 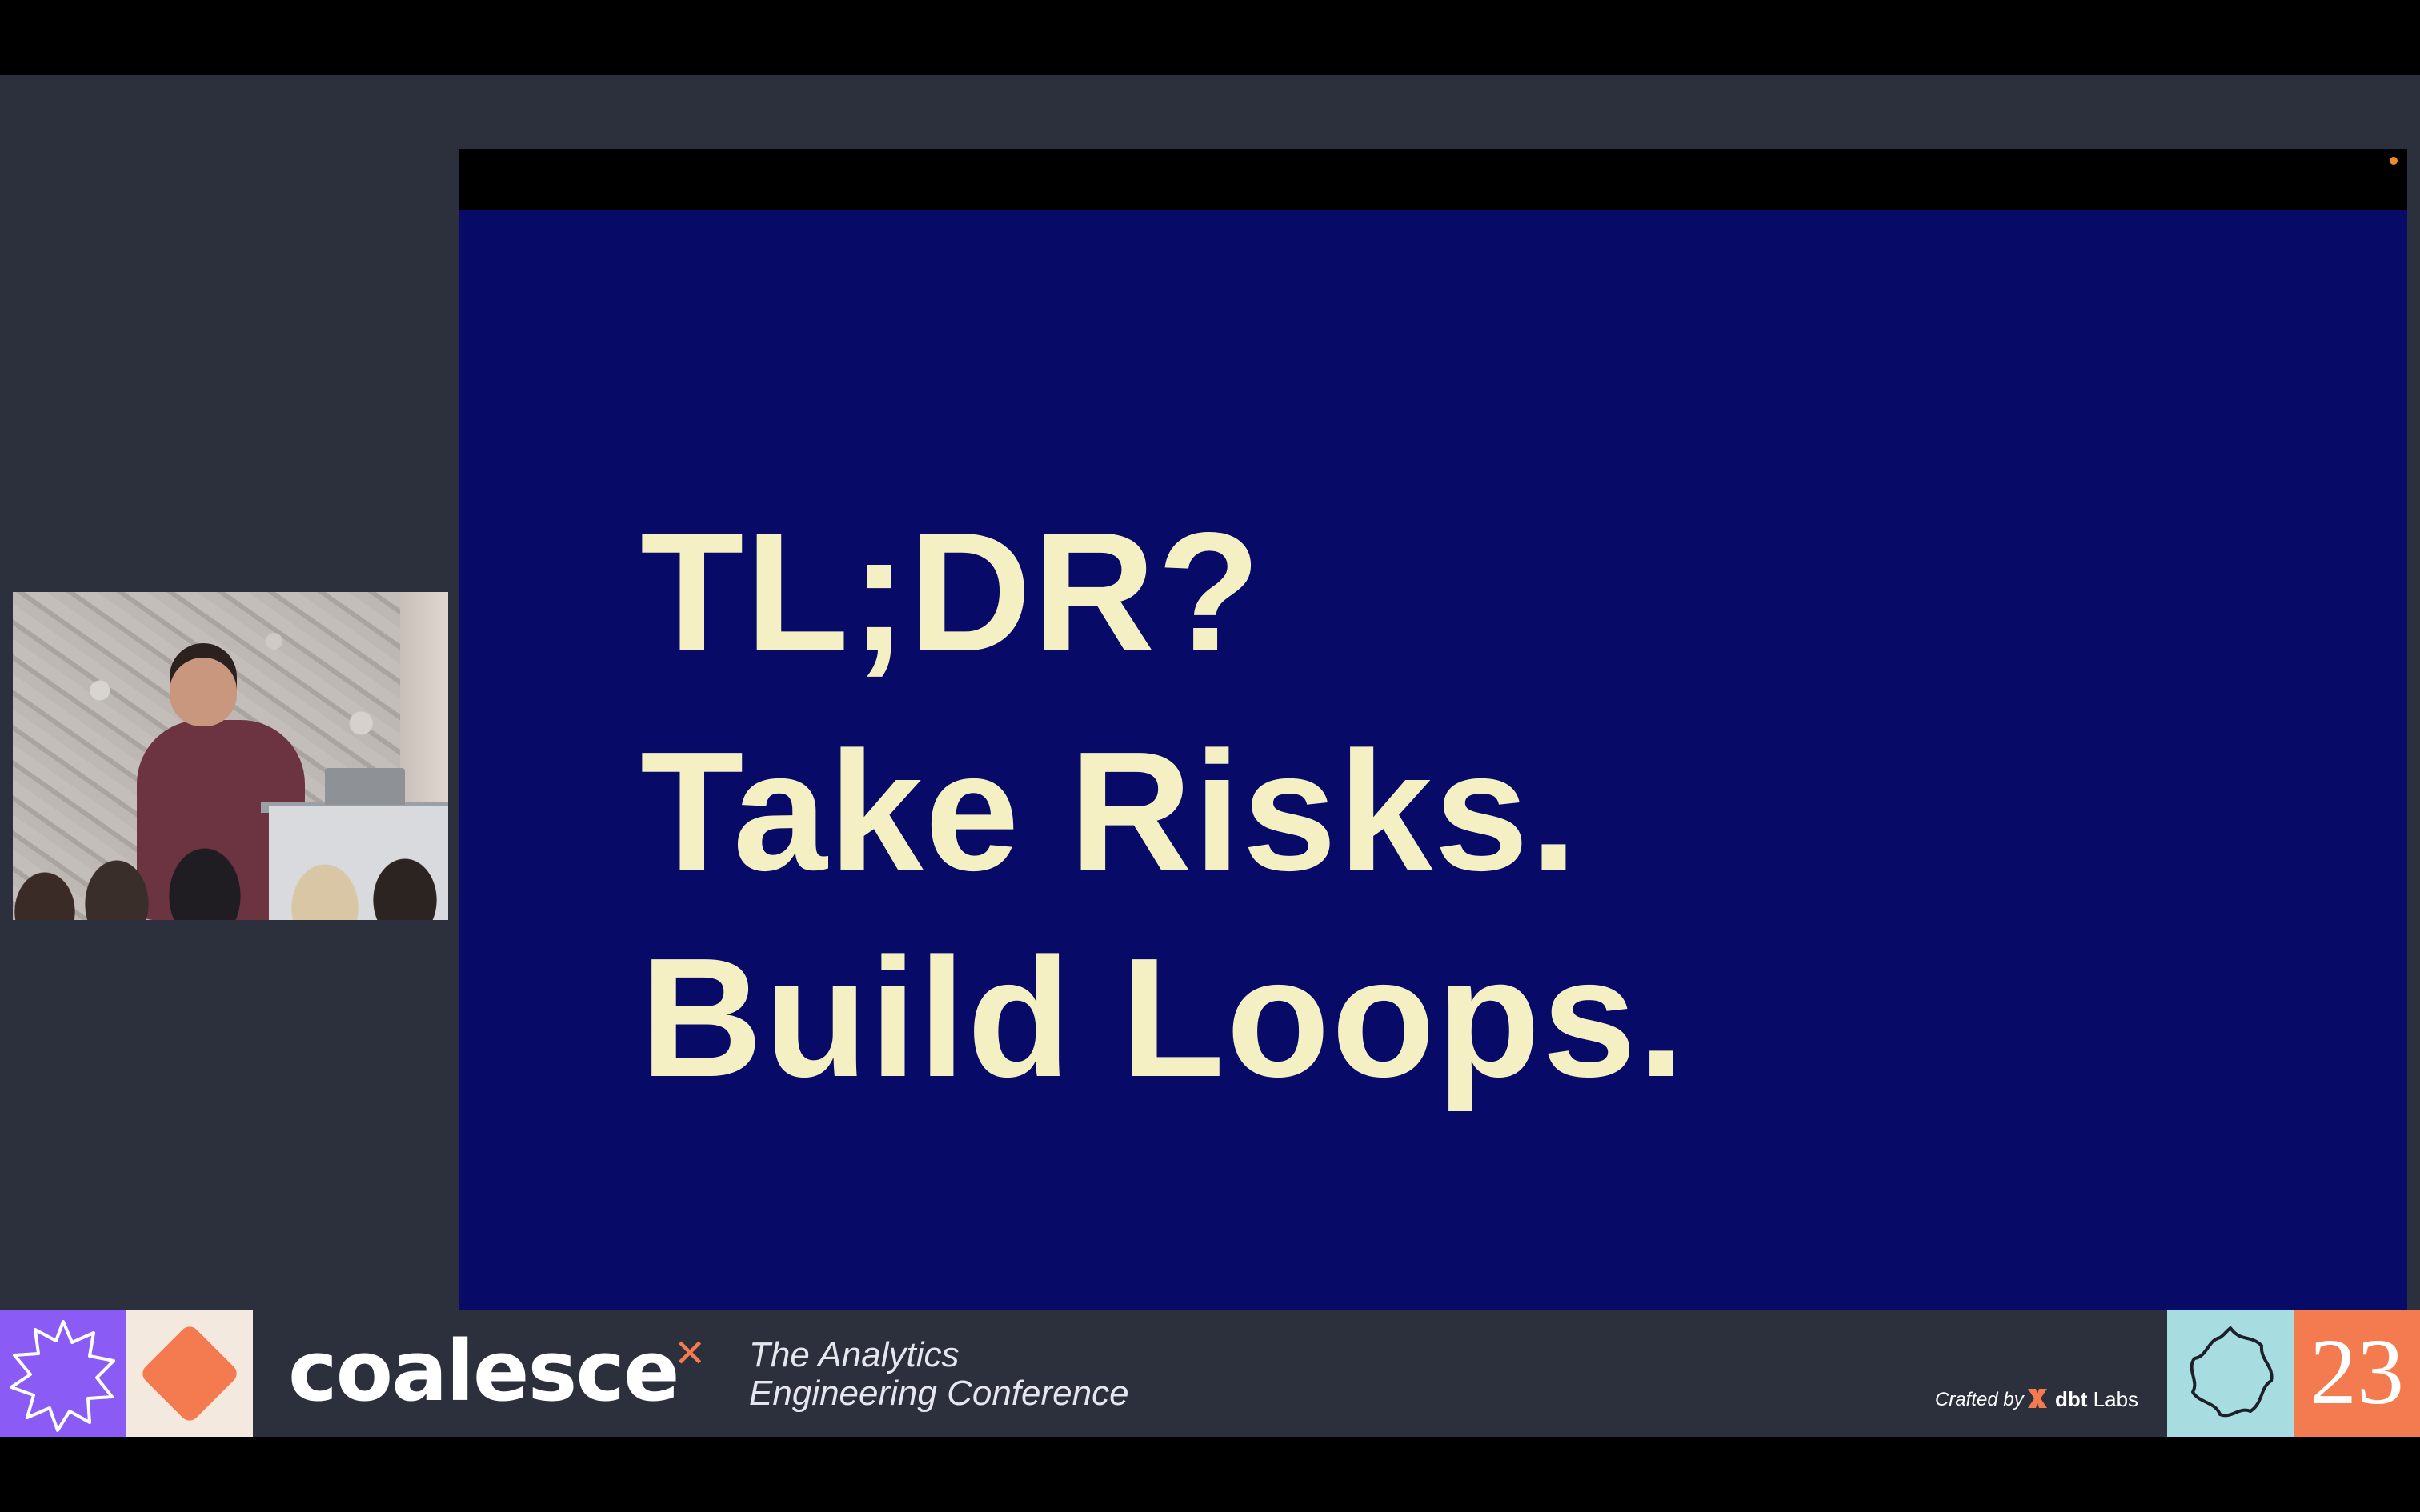 What do you see at coordinates (939, 1393) in the screenshot?
I see `tagline-line-2: Engineering Conference` at bounding box center [939, 1393].